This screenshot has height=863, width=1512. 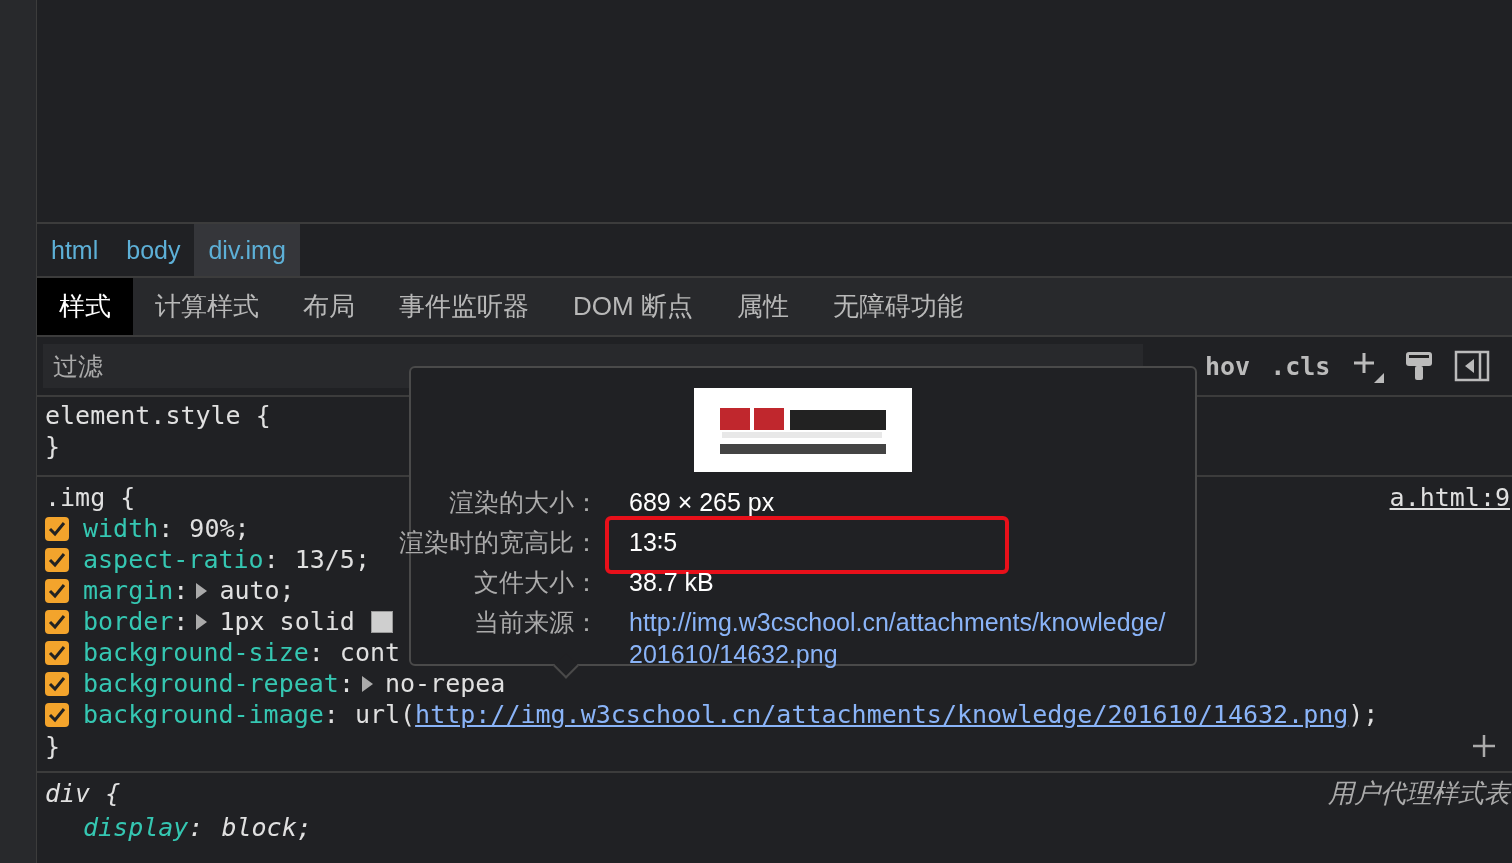 What do you see at coordinates (83, 793) in the screenshot?
I see `selector-text: div {` at bounding box center [83, 793].